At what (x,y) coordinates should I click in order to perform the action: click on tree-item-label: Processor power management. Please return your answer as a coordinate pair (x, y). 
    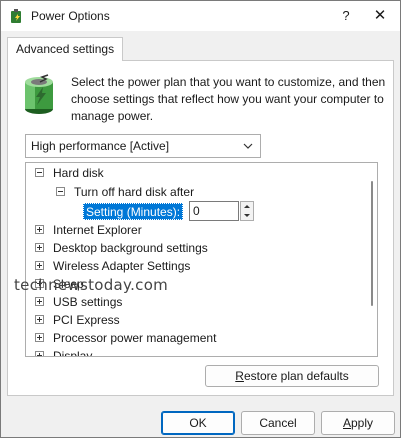
    Looking at the image, I should click on (135, 338).